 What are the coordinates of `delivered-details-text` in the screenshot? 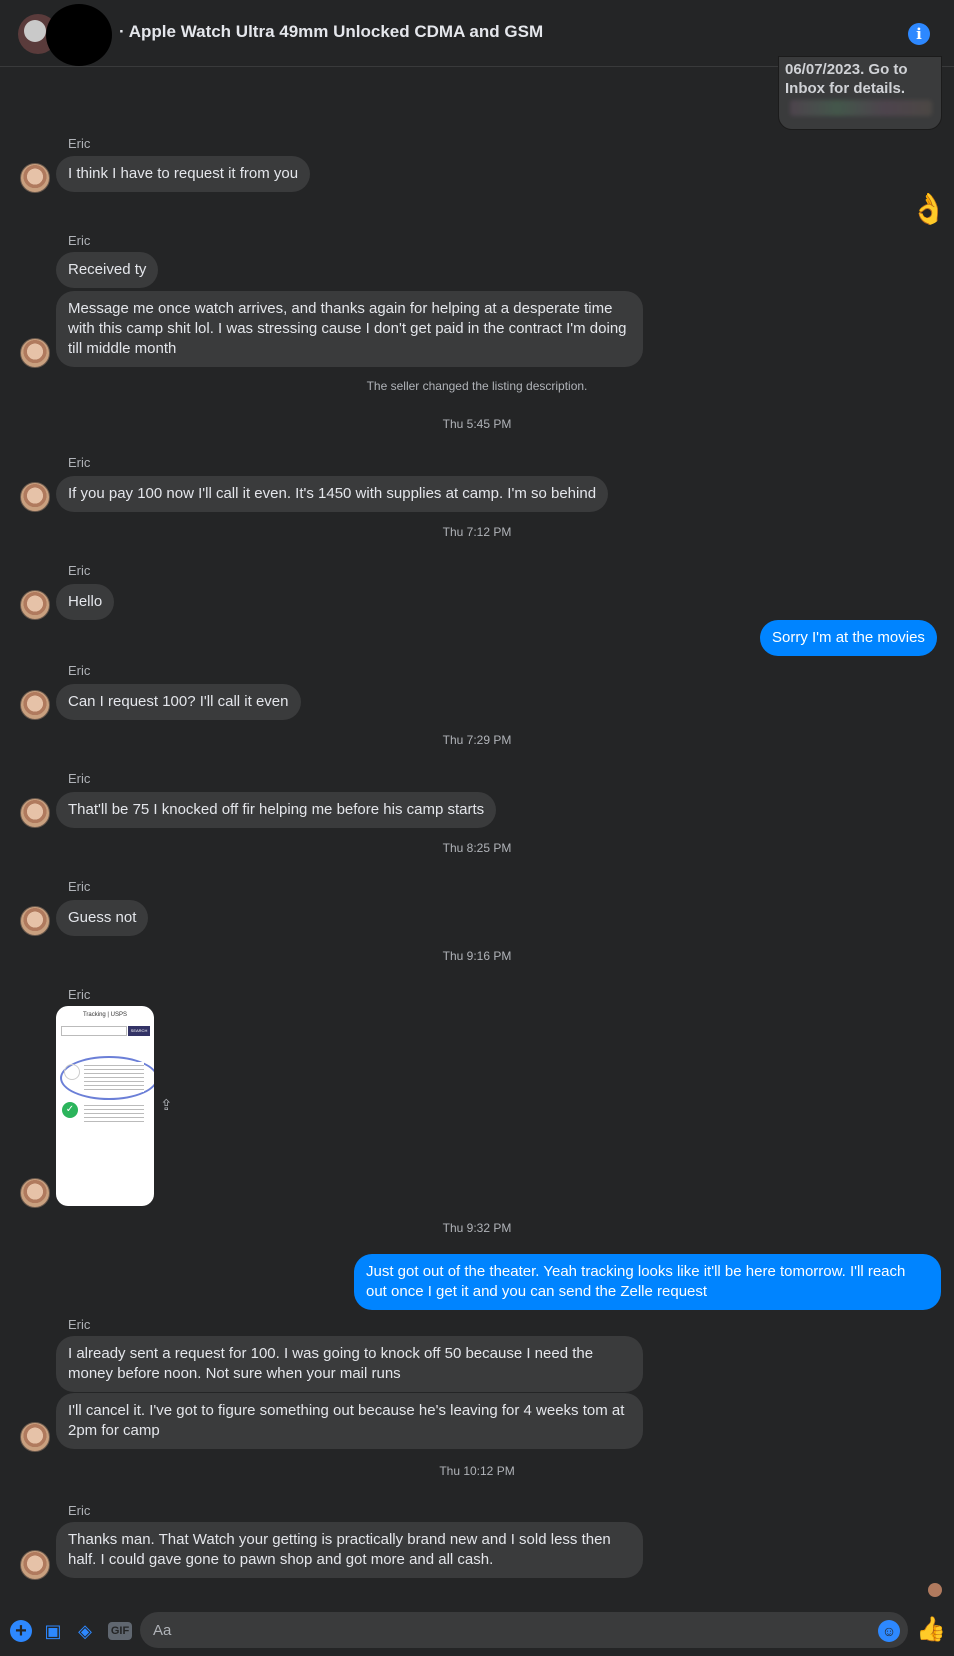 It's located at (114, 1113).